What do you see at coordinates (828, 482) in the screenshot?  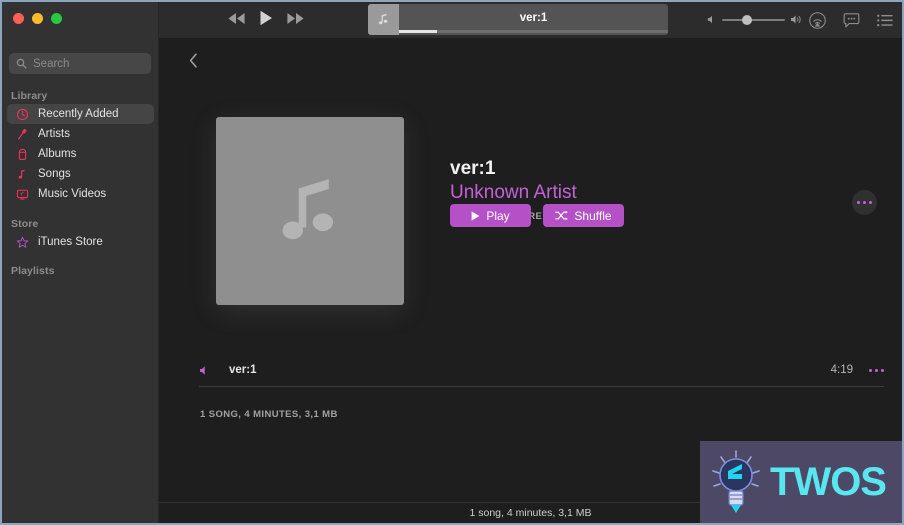 I see `watermark-text: TWOS` at bounding box center [828, 482].